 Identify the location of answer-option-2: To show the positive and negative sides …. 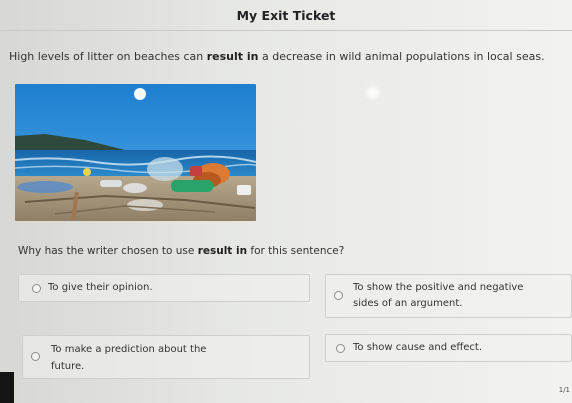
(448, 296).